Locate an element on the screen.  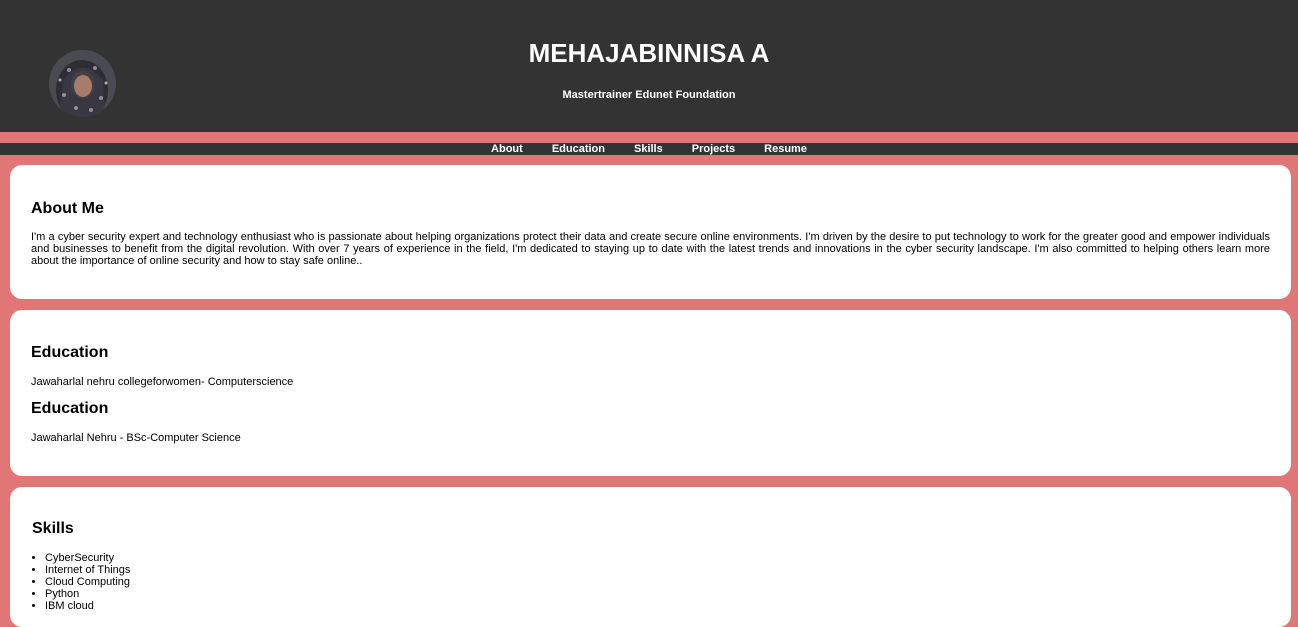
education-text: Jawaharlal Nehru - BSc-Computer Science is located at coordinates (136, 438).